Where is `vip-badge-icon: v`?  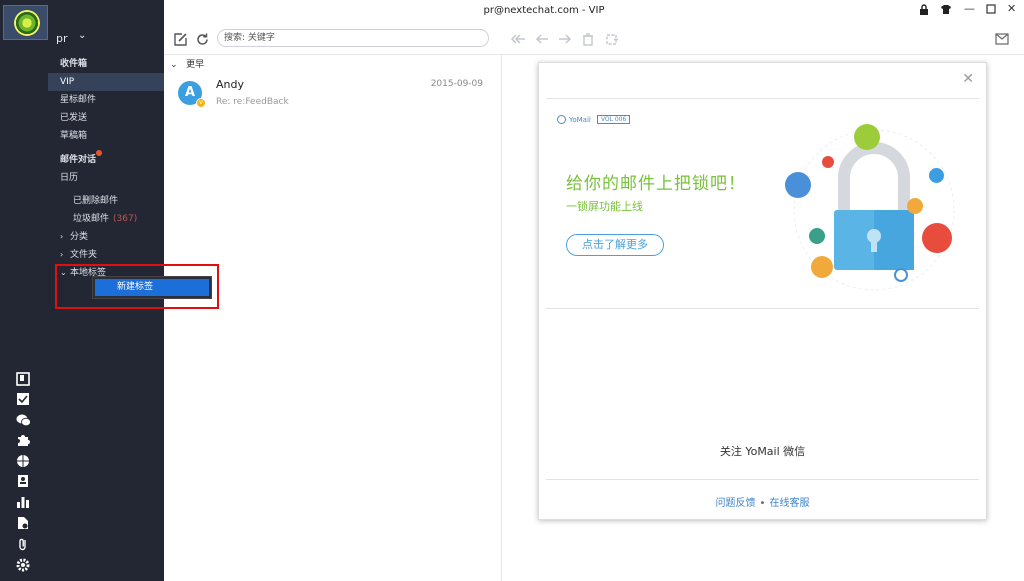
vip-badge-icon: v is located at coordinates (201, 103).